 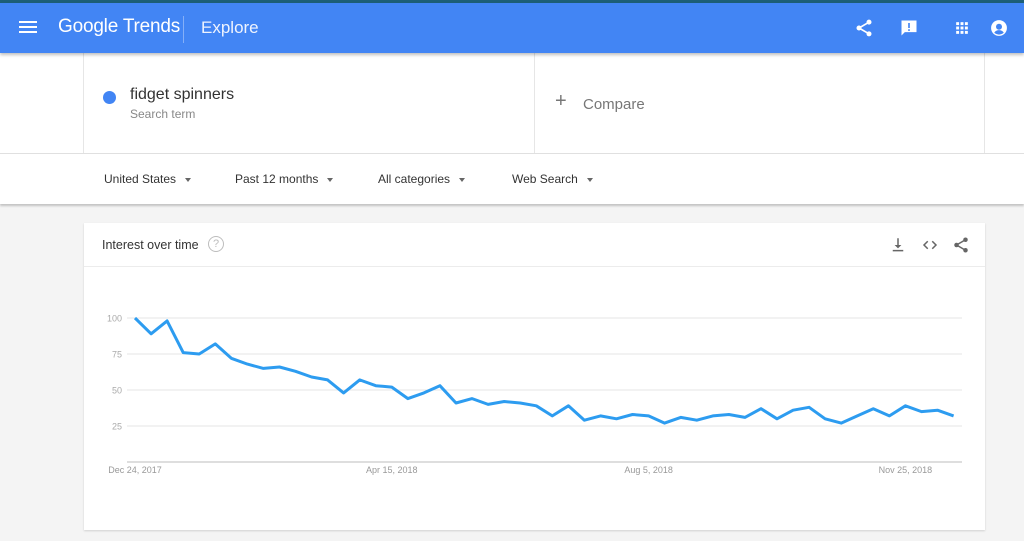 I want to click on account-icon, so click(x=999, y=28).